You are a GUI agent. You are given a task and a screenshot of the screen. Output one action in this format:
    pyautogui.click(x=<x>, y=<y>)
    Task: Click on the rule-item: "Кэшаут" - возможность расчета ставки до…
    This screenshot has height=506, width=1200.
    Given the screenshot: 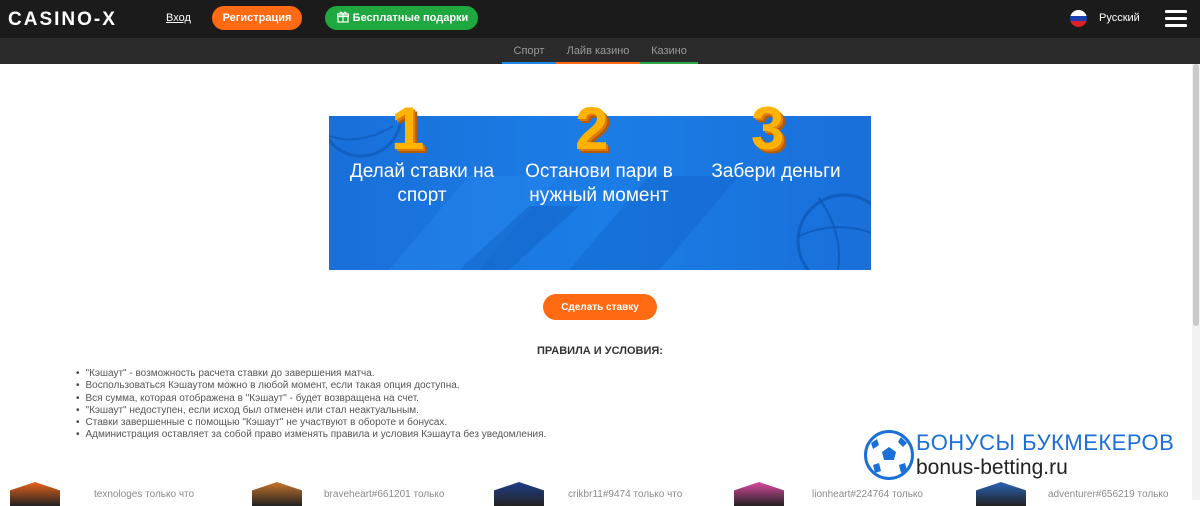 What is the action you would take?
    pyautogui.click(x=311, y=374)
    